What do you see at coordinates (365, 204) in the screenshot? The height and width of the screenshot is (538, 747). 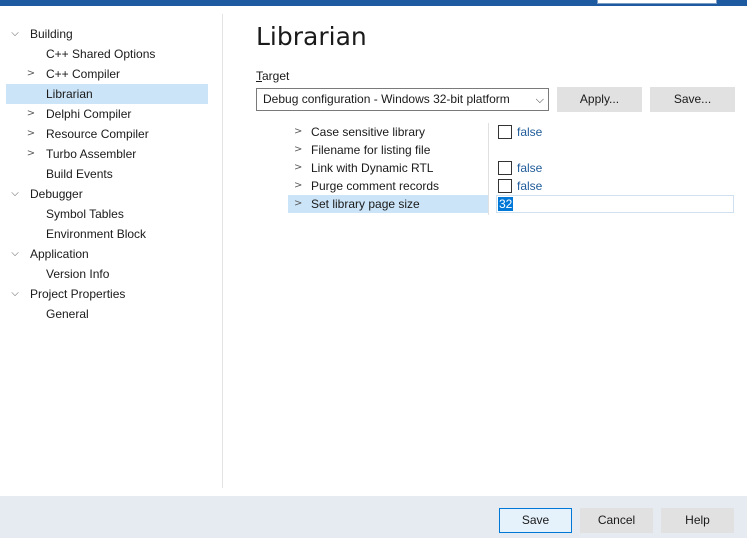 I see `property-name: Set library page size` at bounding box center [365, 204].